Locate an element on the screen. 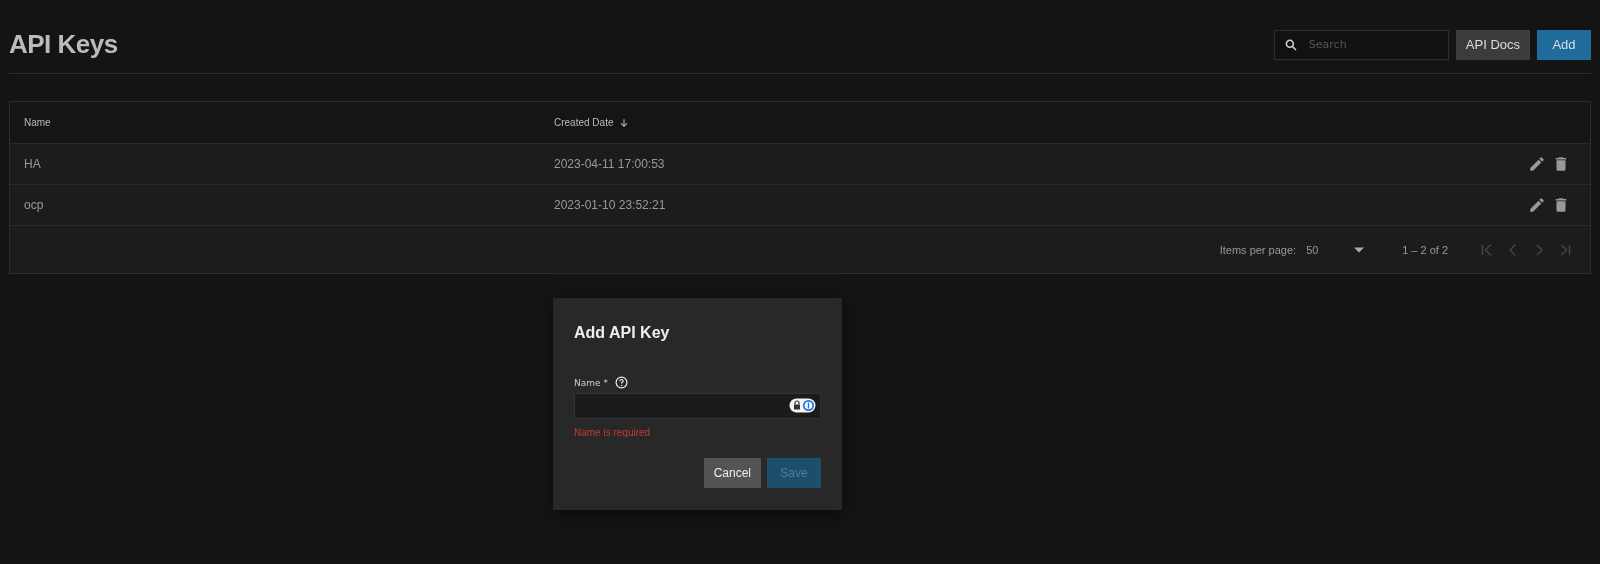 Image resolution: width=1600 pixels, height=564 pixels. page-title: API Keys is located at coordinates (63, 44).